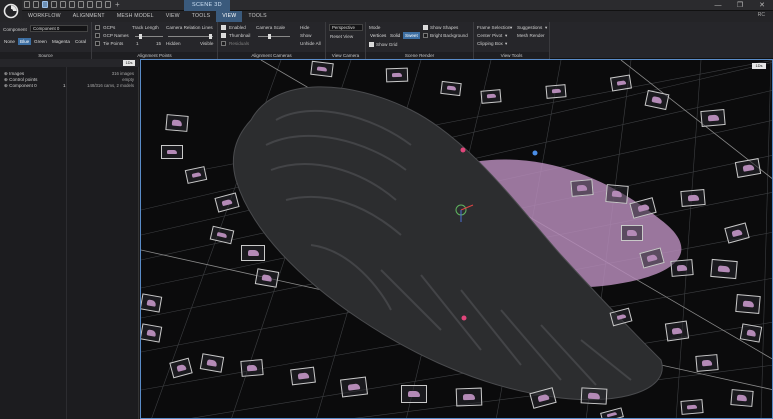 The width and height of the screenshot is (773, 419). I want to click on panel-column-divider, so click(66, 243).